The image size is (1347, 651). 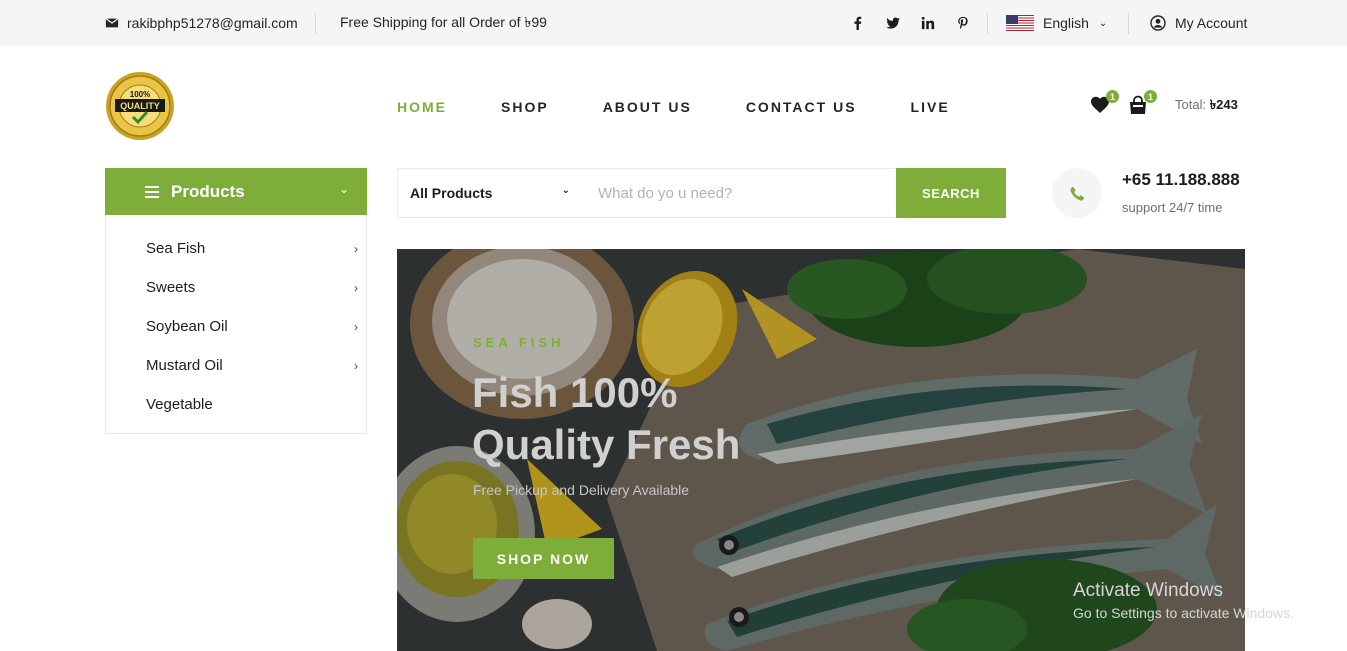 What do you see at coordinates (700, 107) in the screenshot?
I see `main-nav: HOME SHOP ABOUT US CONTACT US LIVE` at bounding box center [700, 107].